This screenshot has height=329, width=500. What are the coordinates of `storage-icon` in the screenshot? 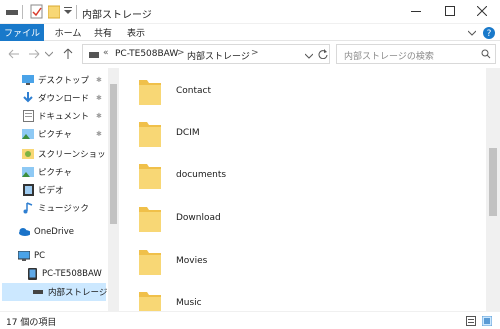 It's located at (38, 292).